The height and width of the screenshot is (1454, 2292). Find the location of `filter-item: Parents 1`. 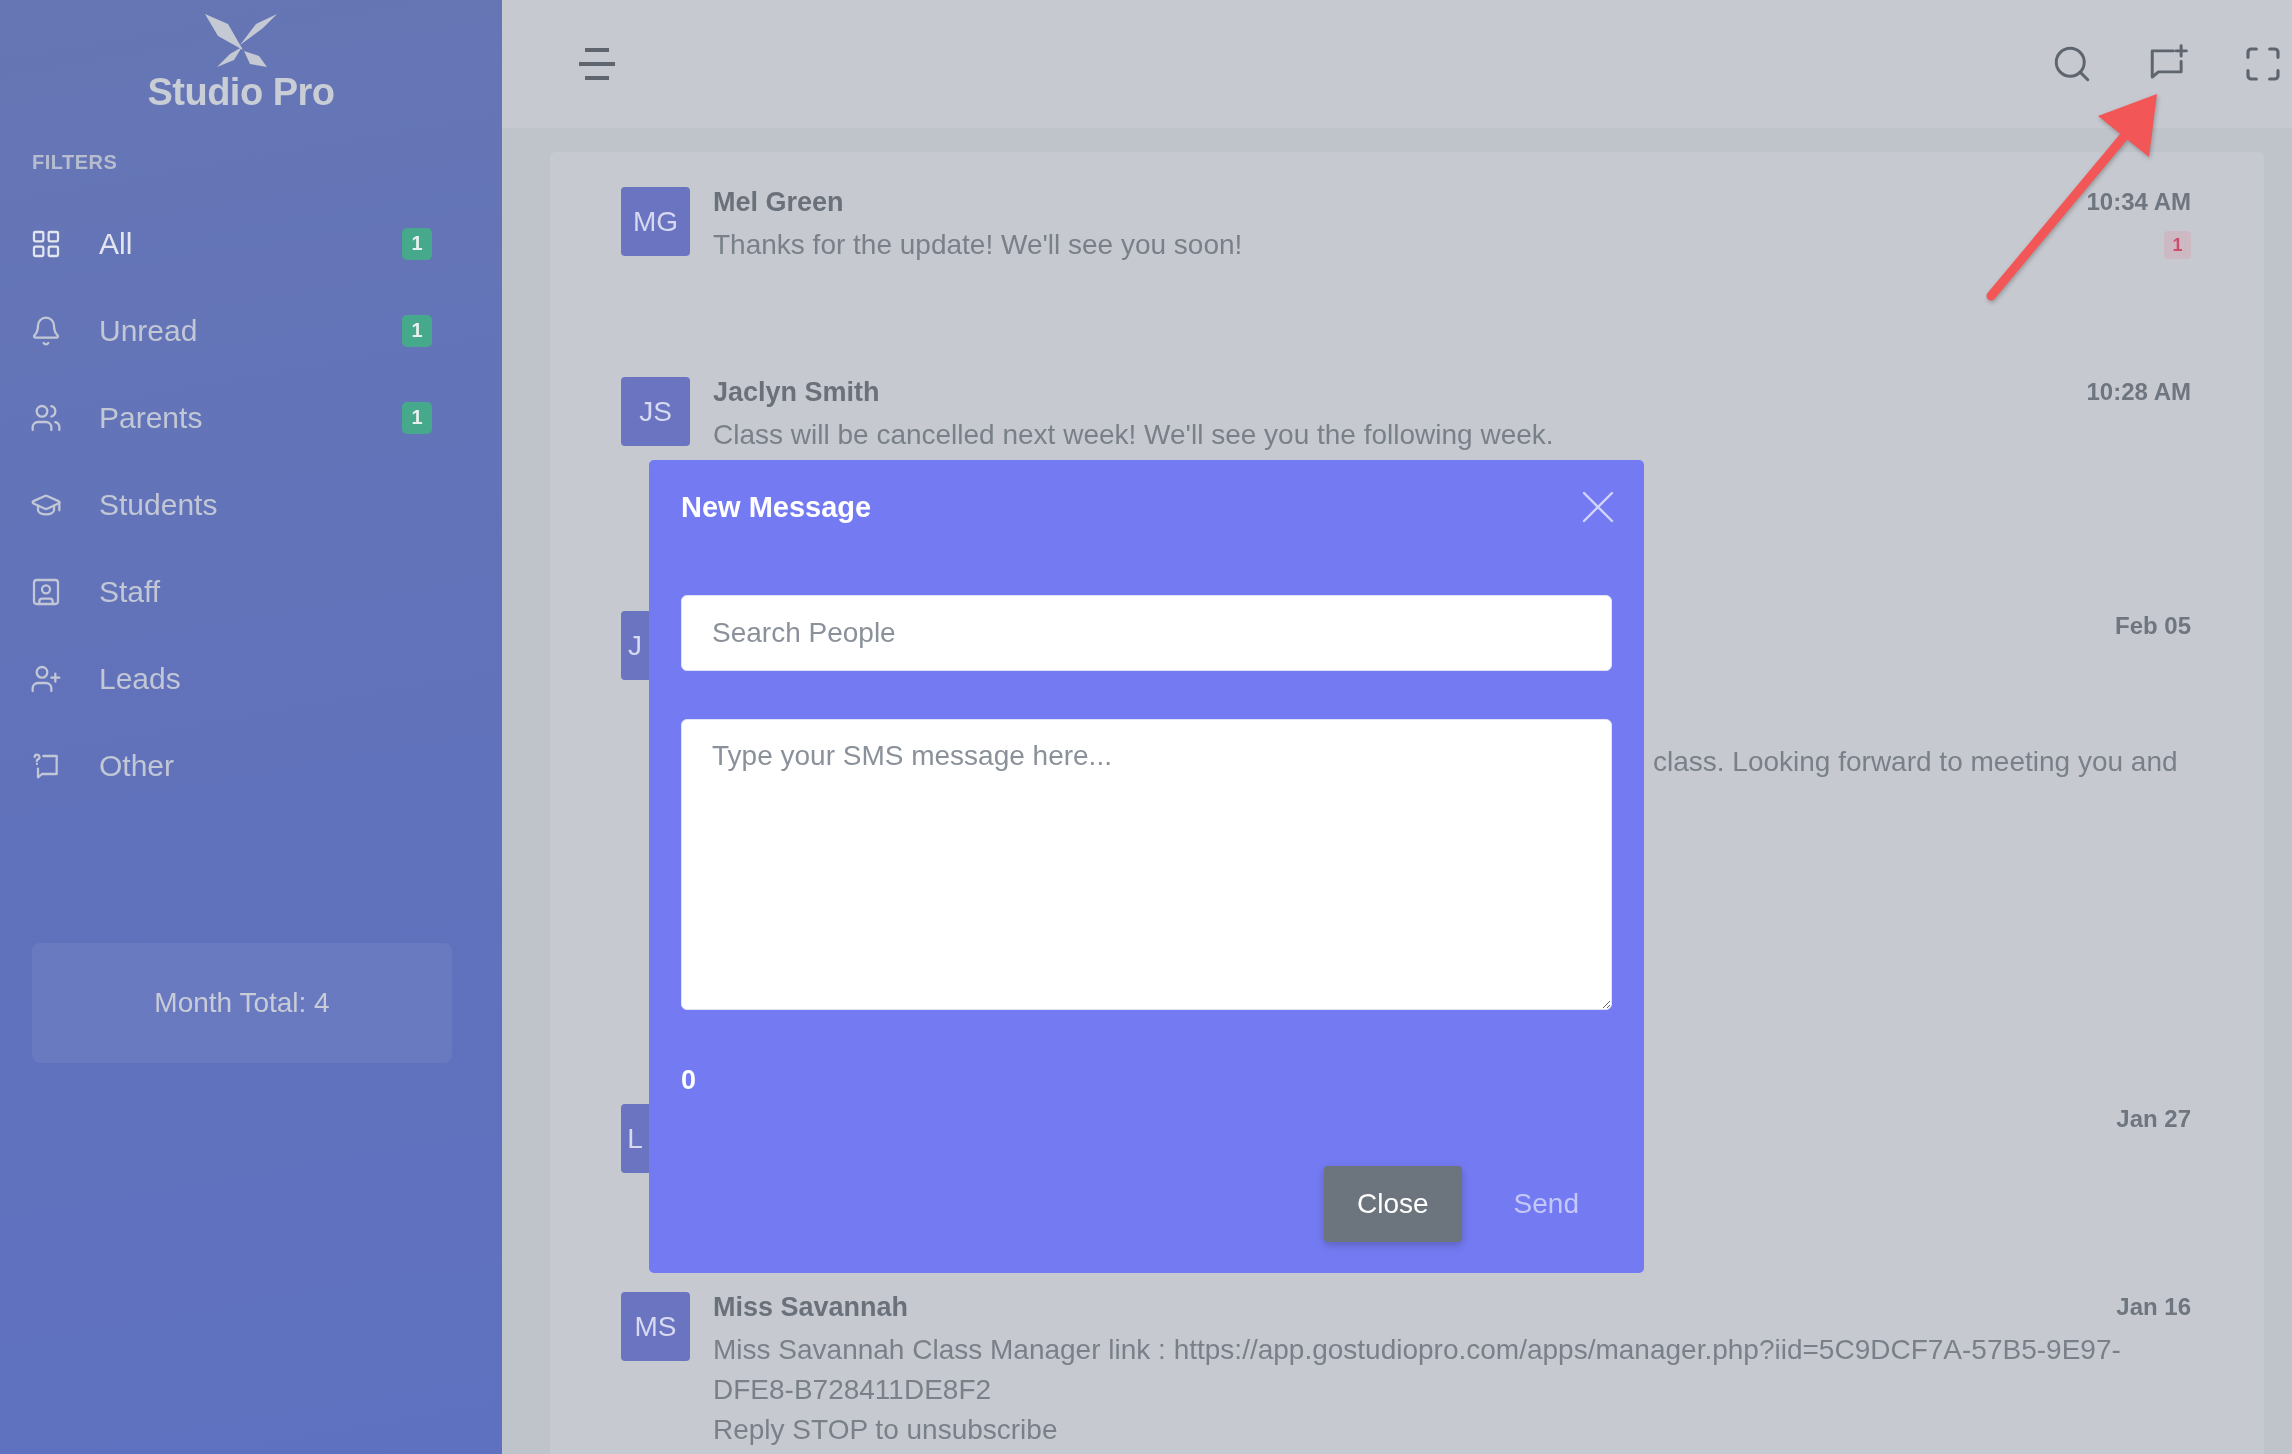

filter-item: Parents 1 is located at coordinates (251, 417).